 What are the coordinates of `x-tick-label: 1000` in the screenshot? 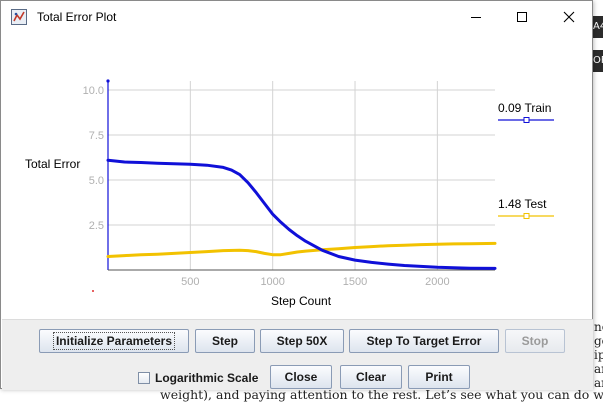 It's located at (272, 282).